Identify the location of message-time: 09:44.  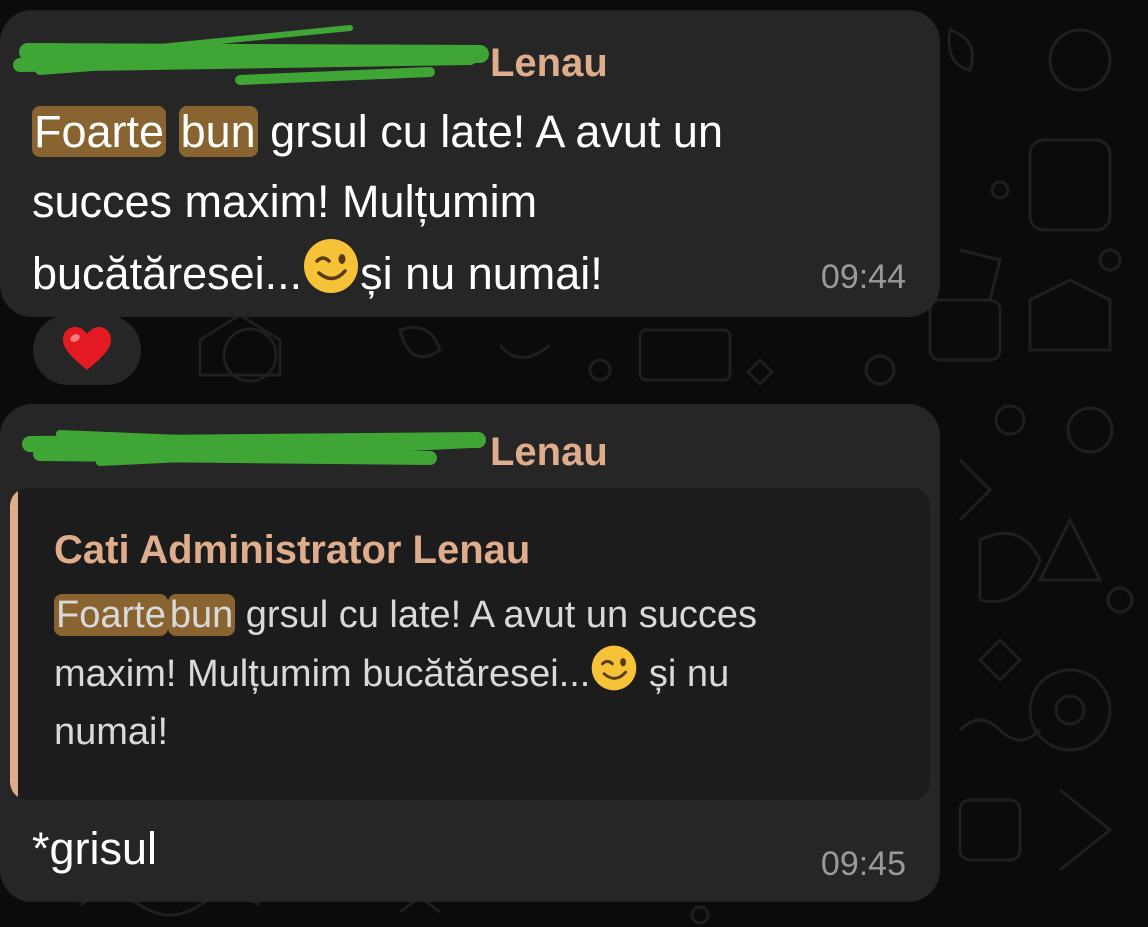
(863, 277).